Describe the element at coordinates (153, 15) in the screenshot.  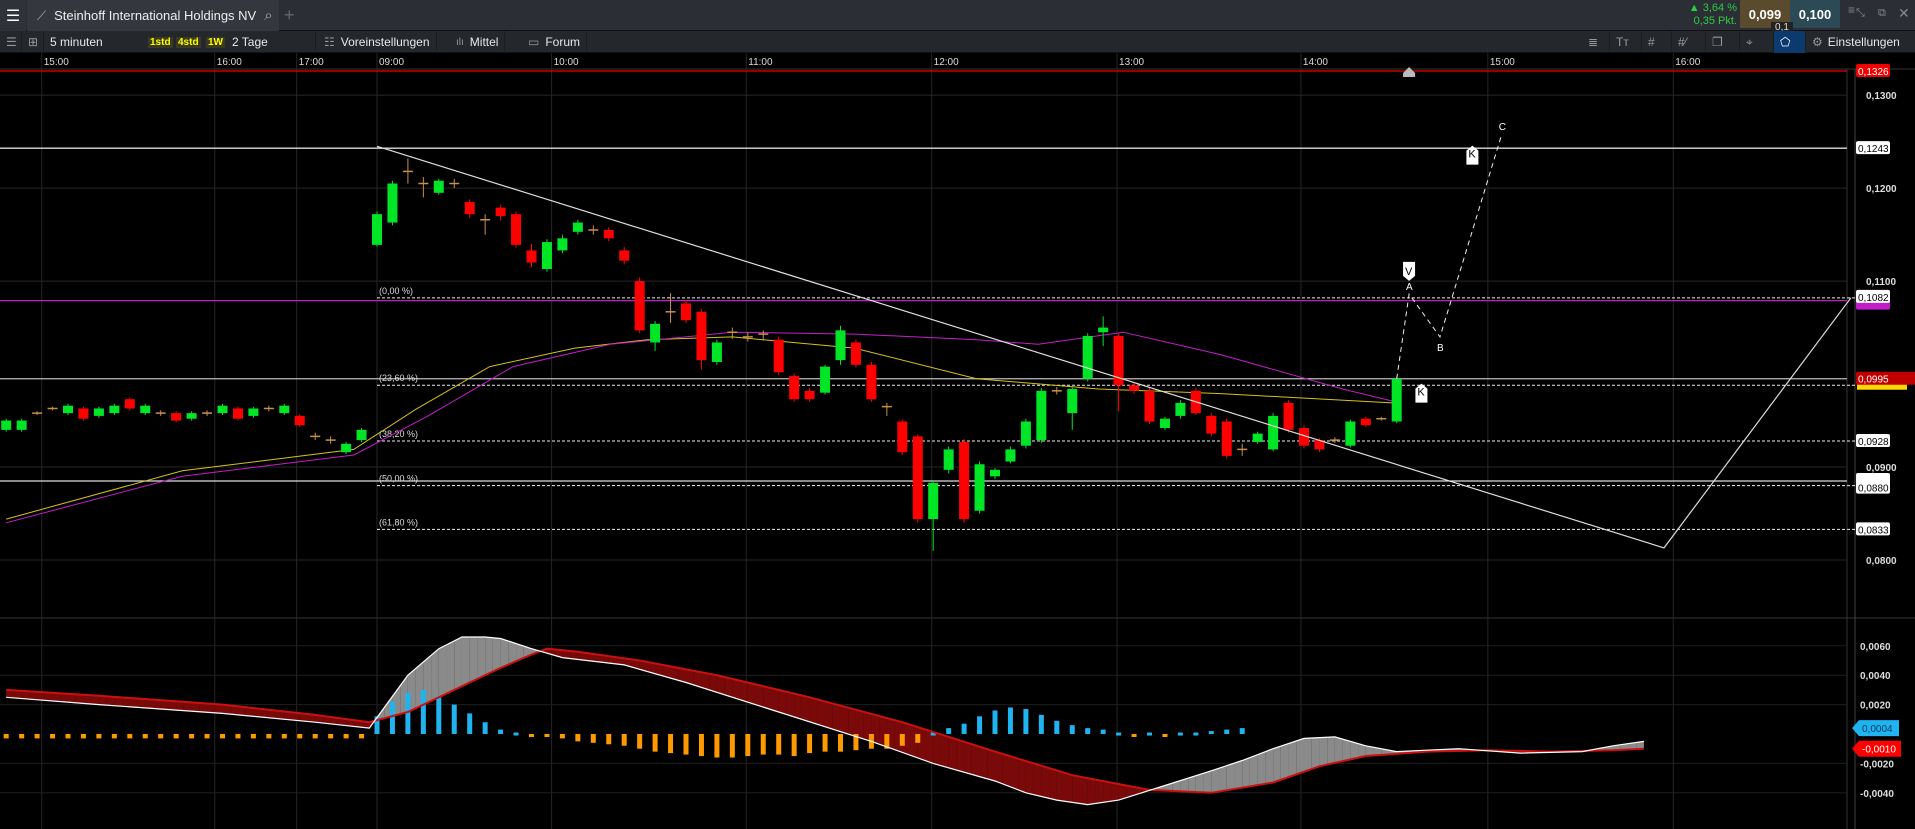
I see `instrument-tab: ⟋ Steinhoff International Holdings NV ⌕` at that location.